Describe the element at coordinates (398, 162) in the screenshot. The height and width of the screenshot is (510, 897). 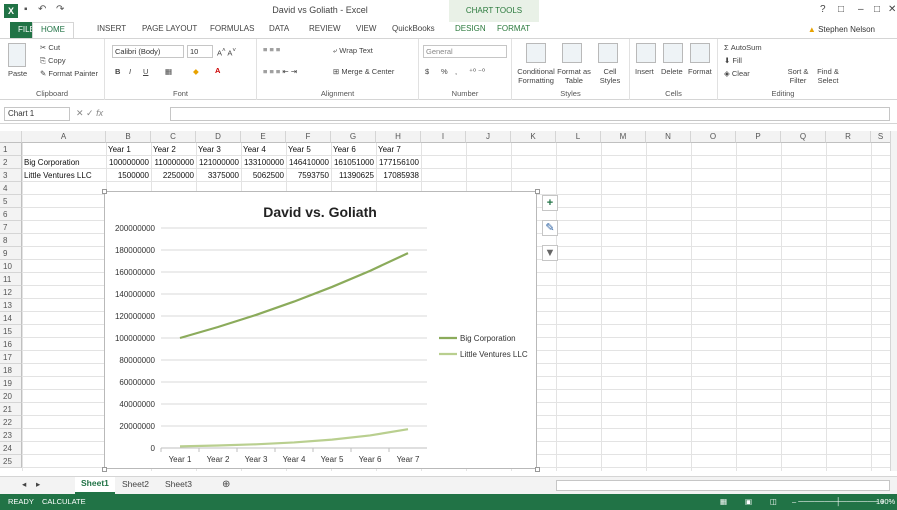
I see `cell: 177156100` at that location.